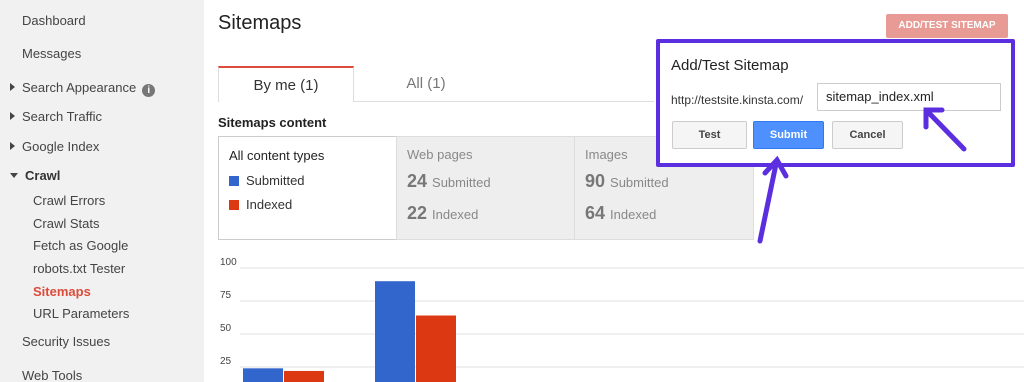  Describe the element at coordinates (234, 205) in the screenshot. I see `indexed-swatch` at that location.